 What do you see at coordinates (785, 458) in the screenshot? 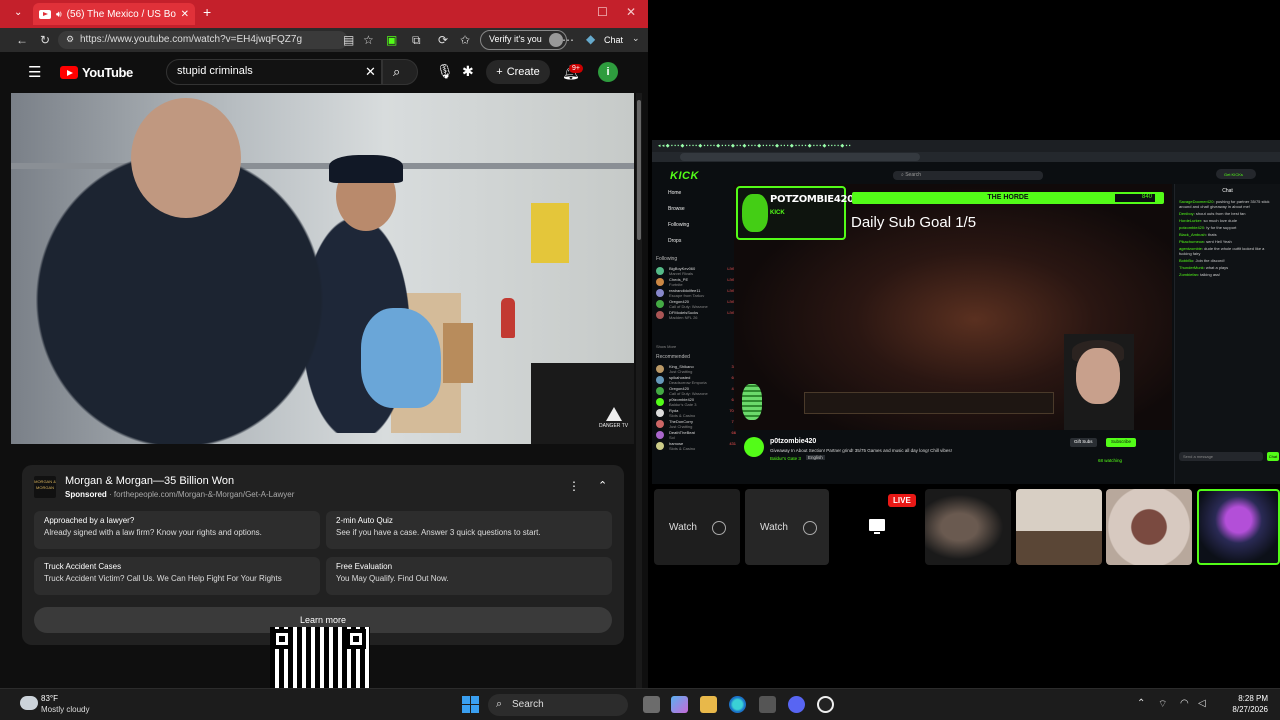
I see `stream-category: Baldur's Gate 3` at bounding box center [785, 458].